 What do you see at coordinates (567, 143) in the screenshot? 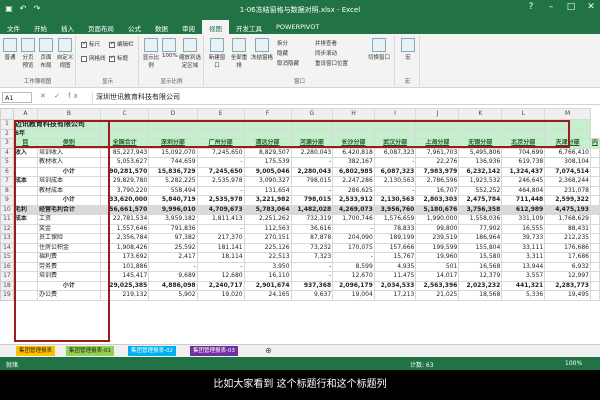
I see `header-branch-cell: 天津分部` at bounding box center [567, 143].